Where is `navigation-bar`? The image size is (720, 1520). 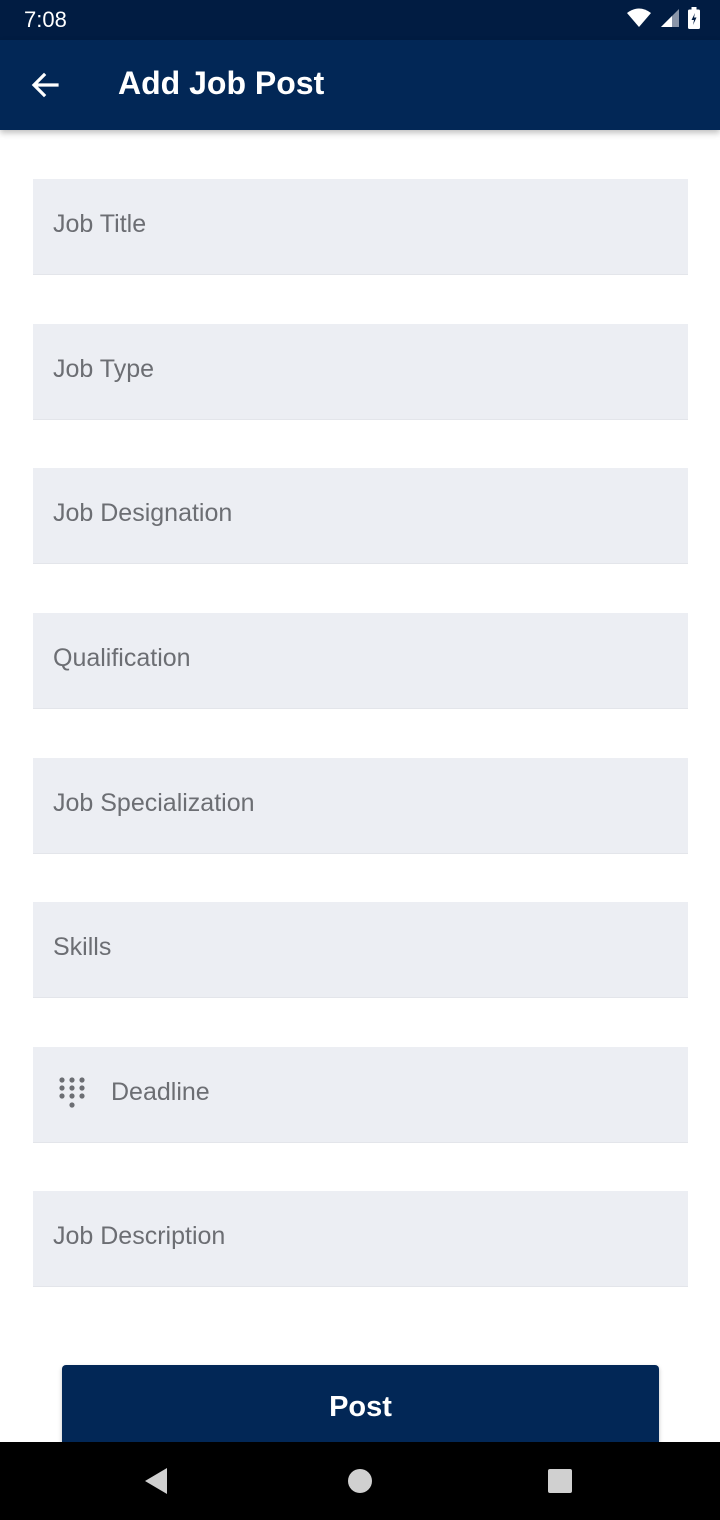 navigation-bar is located at coordinates (360, 1481).